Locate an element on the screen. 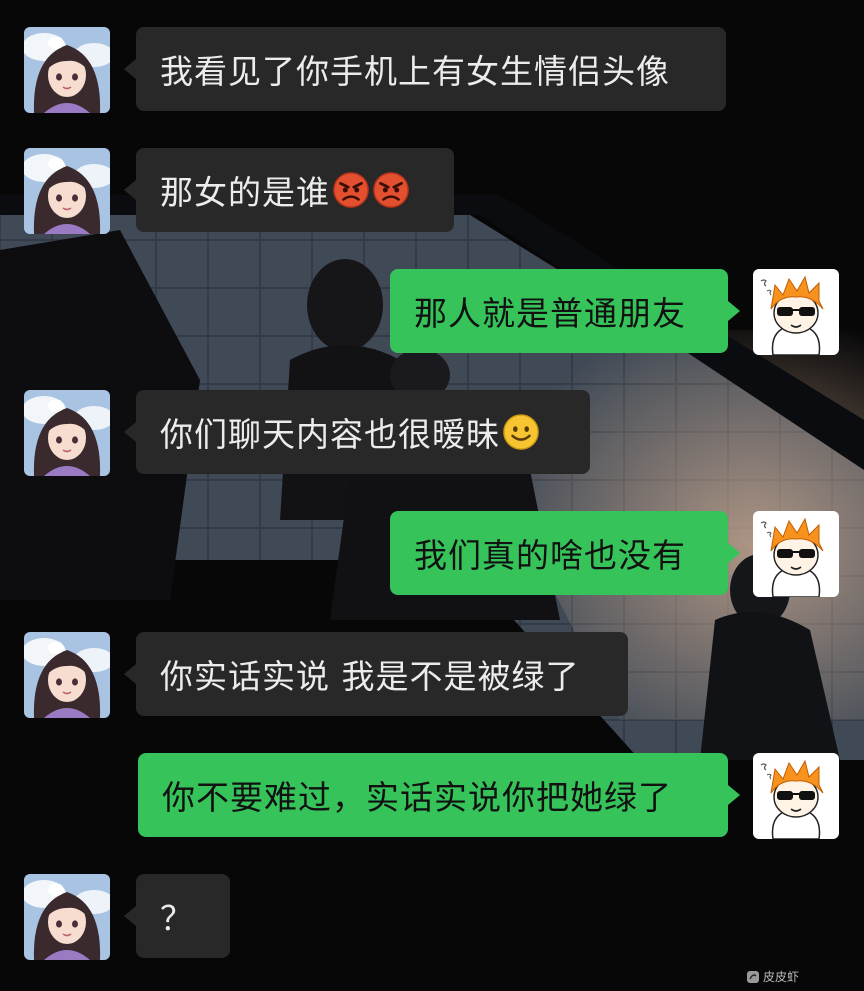  message-bubble: 你们聊天内容也很暧昧 is located at coordinates (363, 432).